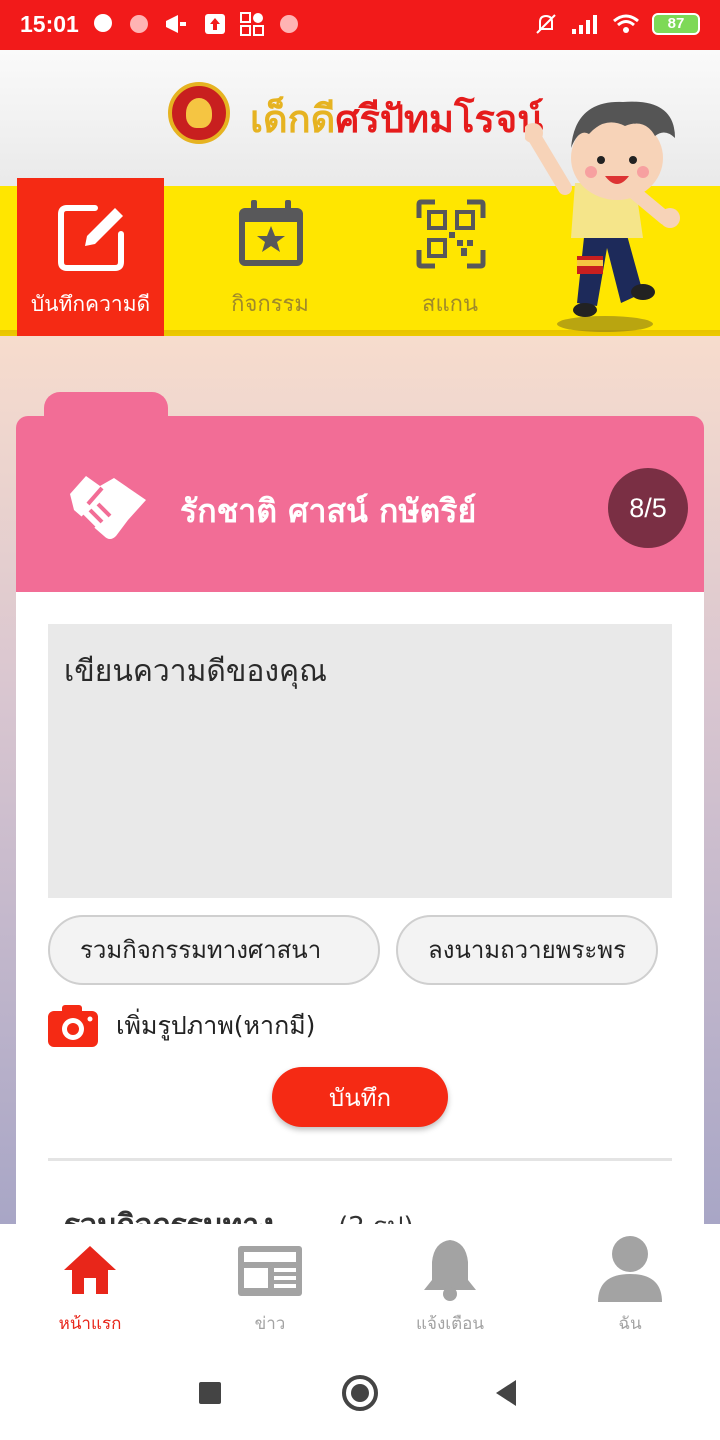 This screenshot has height=1440, width=720. Describe the element at coordinates (216, 1025) in the screenshot. I see `add-photo-label: เพิ่มรูปภาพ(หากมี)` at that location.